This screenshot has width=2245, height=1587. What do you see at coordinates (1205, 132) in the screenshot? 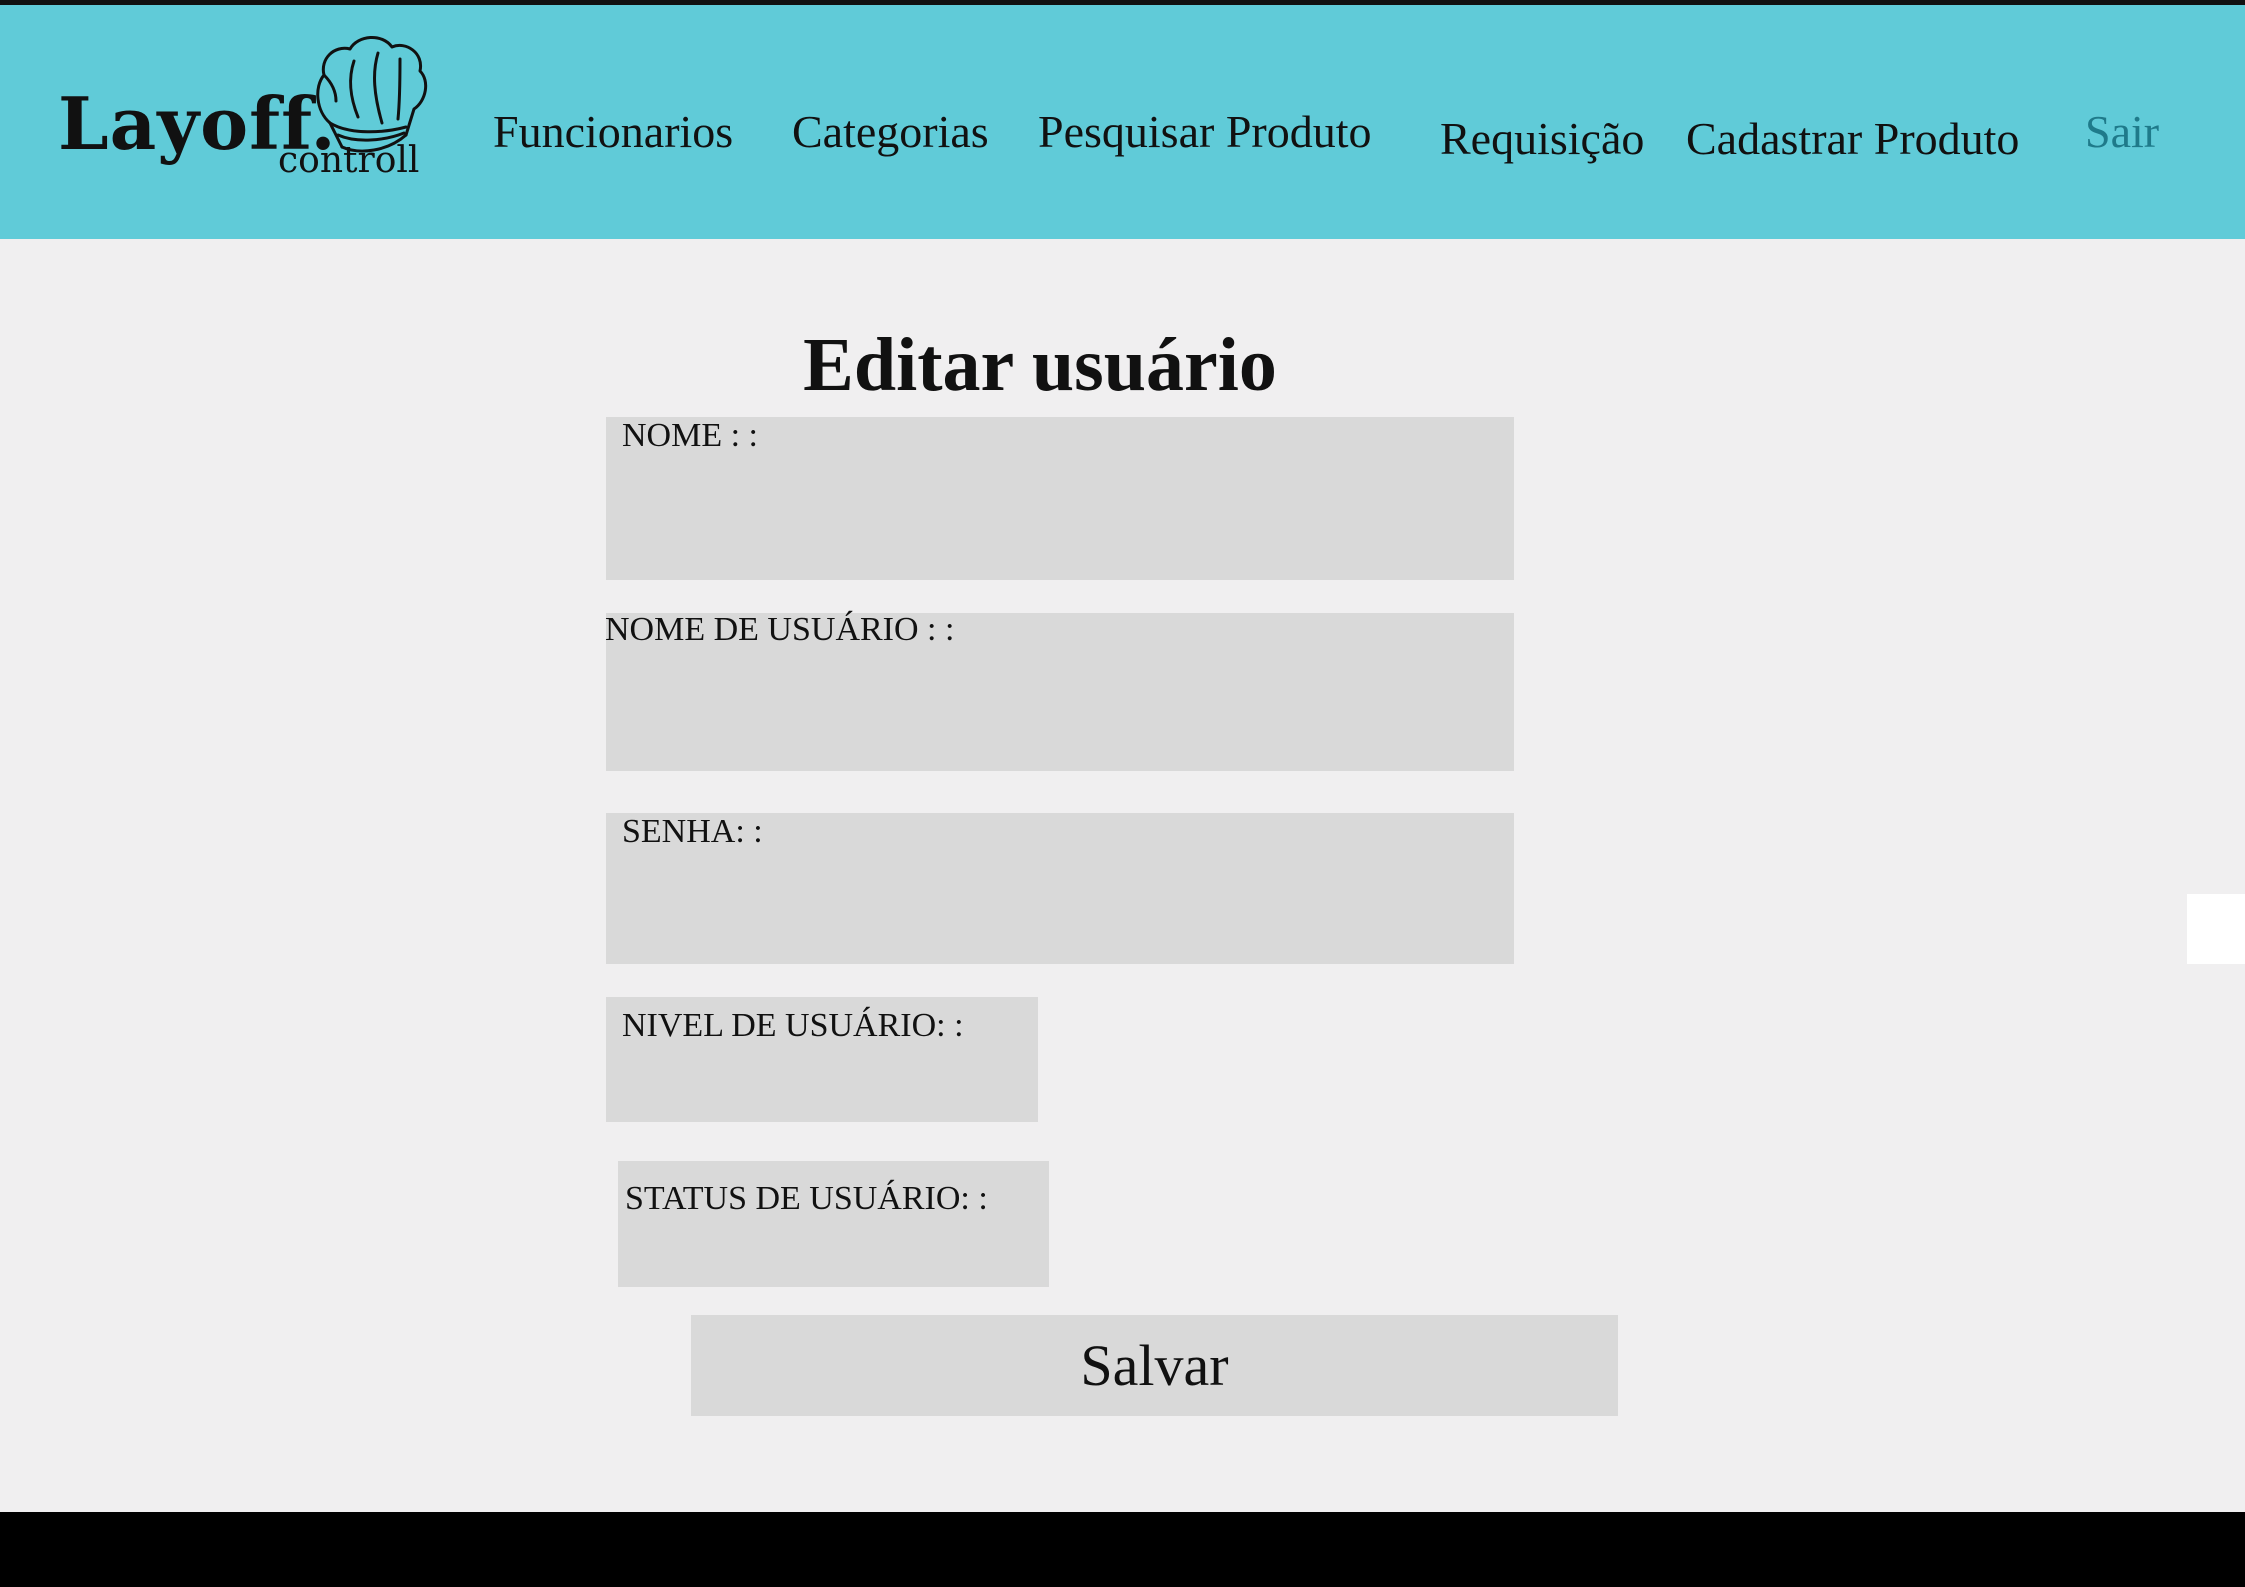
I see `nav-pesquisar-produto: Pesquisar Produto` at bounding box center [1205, 132].